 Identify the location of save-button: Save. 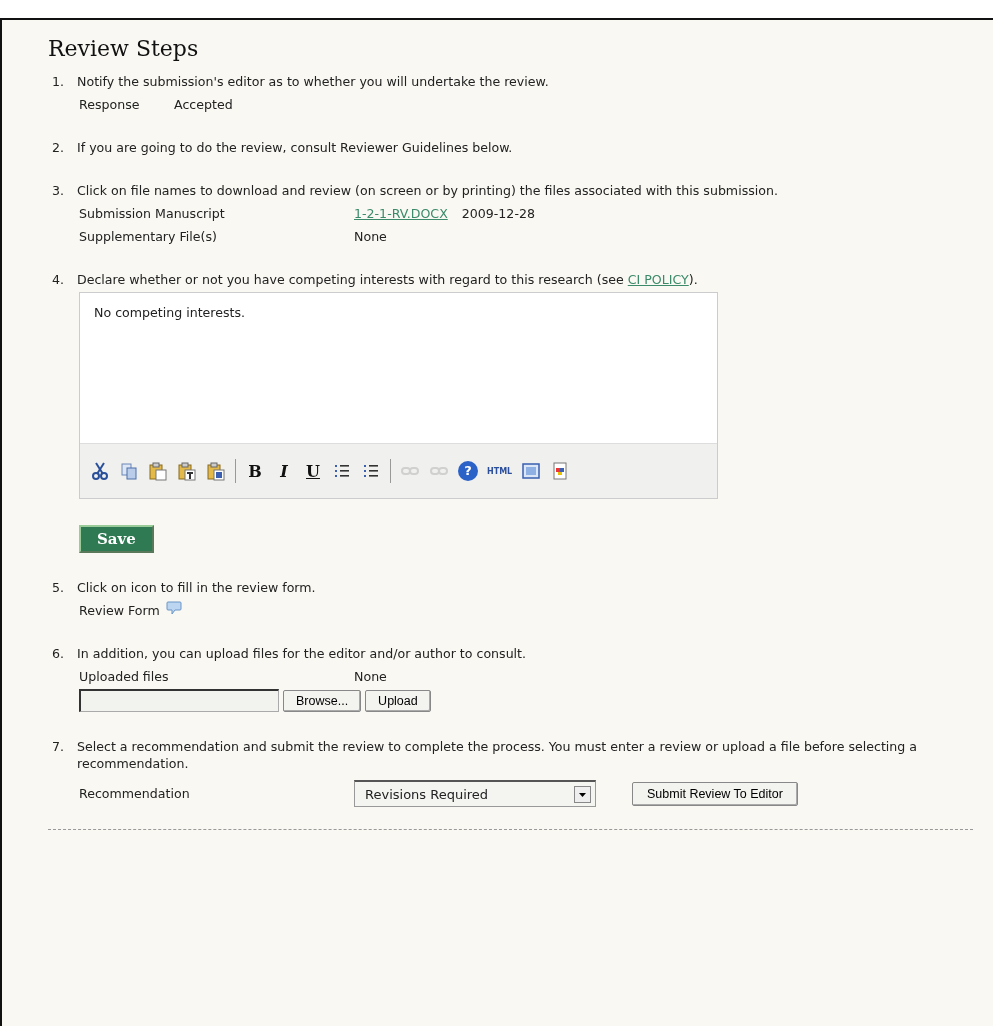
(116, 539).